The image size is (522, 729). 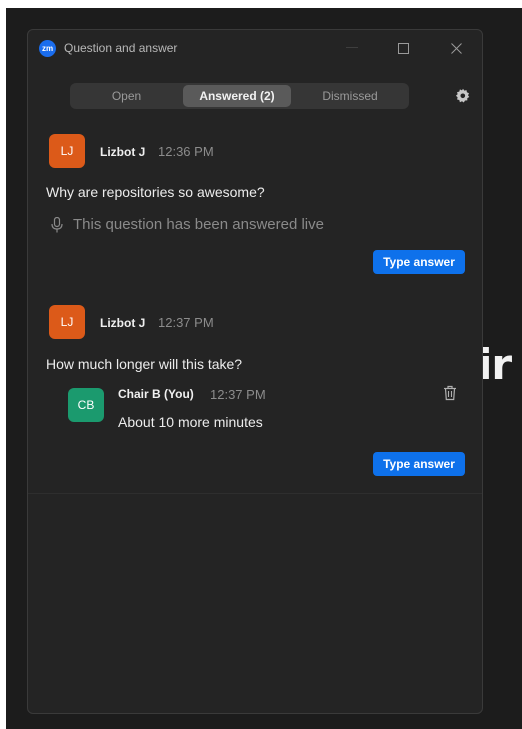 What do you see at coordinates (198, 224) in the screenshot?
I see `answered-live-text: This question has been answered live` at bounding box center [198, 224].